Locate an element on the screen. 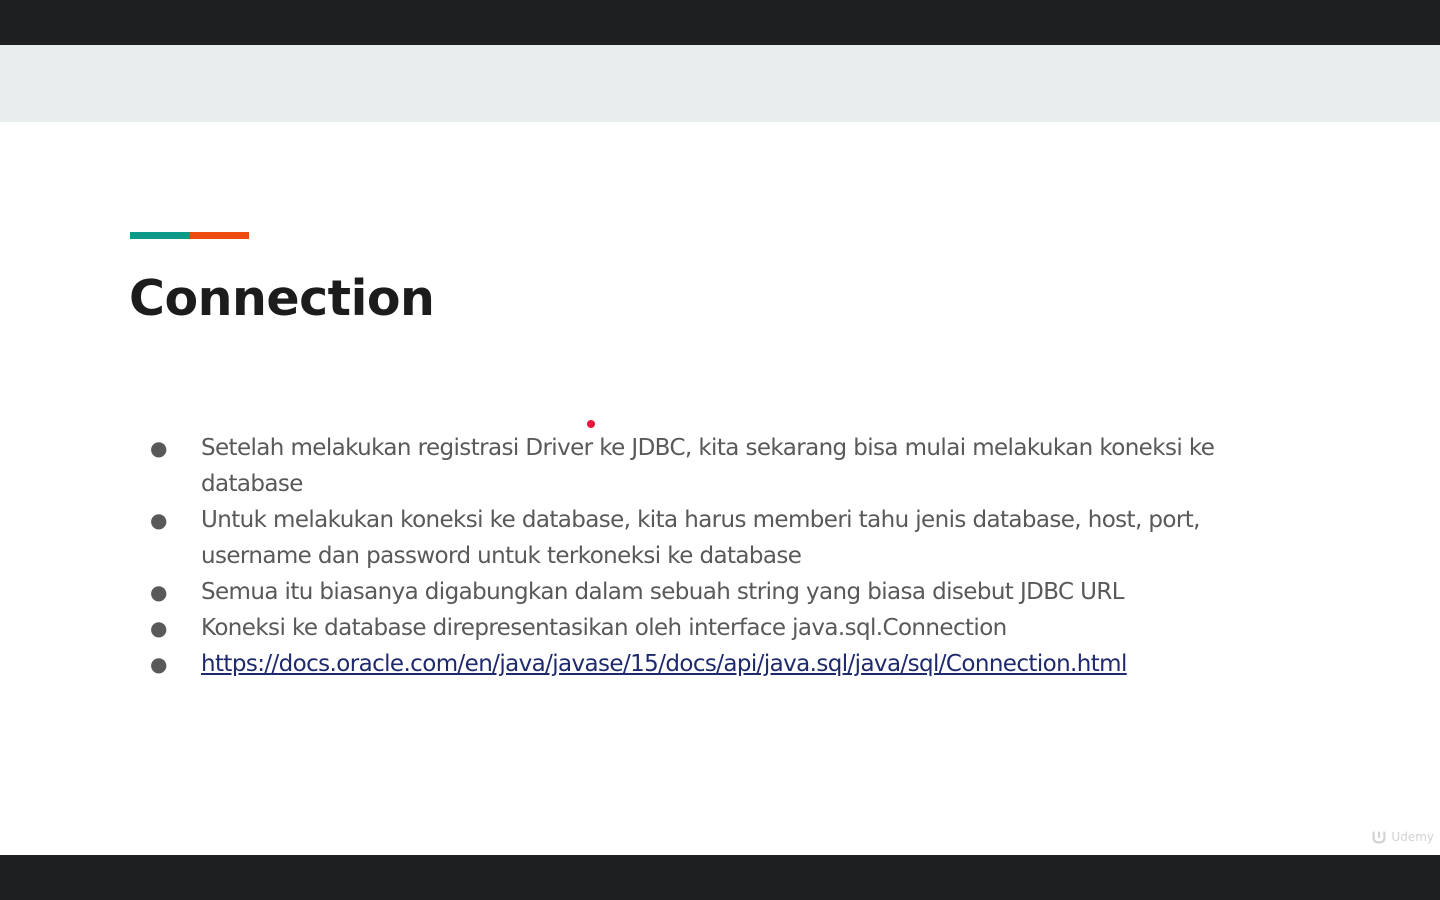 The image size is (1440, 900). laser-pointer-dot is located at coordinates (591, 424).